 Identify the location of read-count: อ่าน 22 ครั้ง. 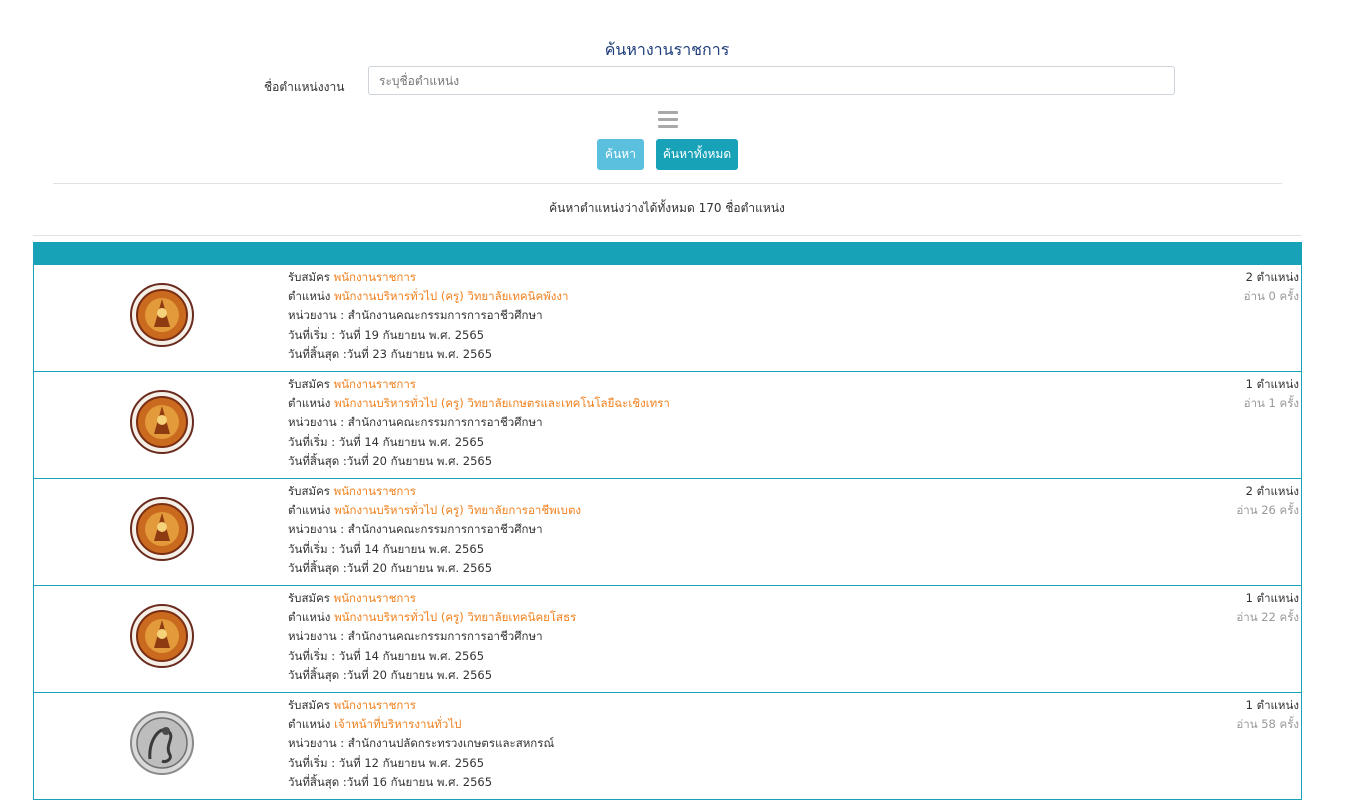
(1267, 617).